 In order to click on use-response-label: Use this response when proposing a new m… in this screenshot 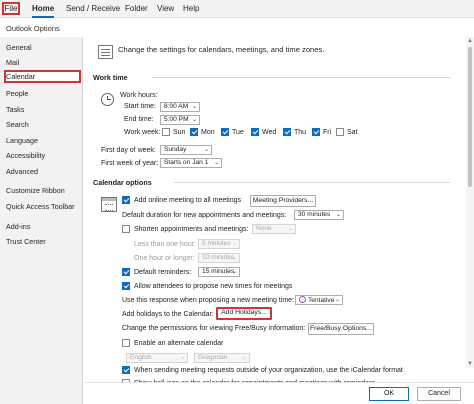, I will do `click(208, 300)`.